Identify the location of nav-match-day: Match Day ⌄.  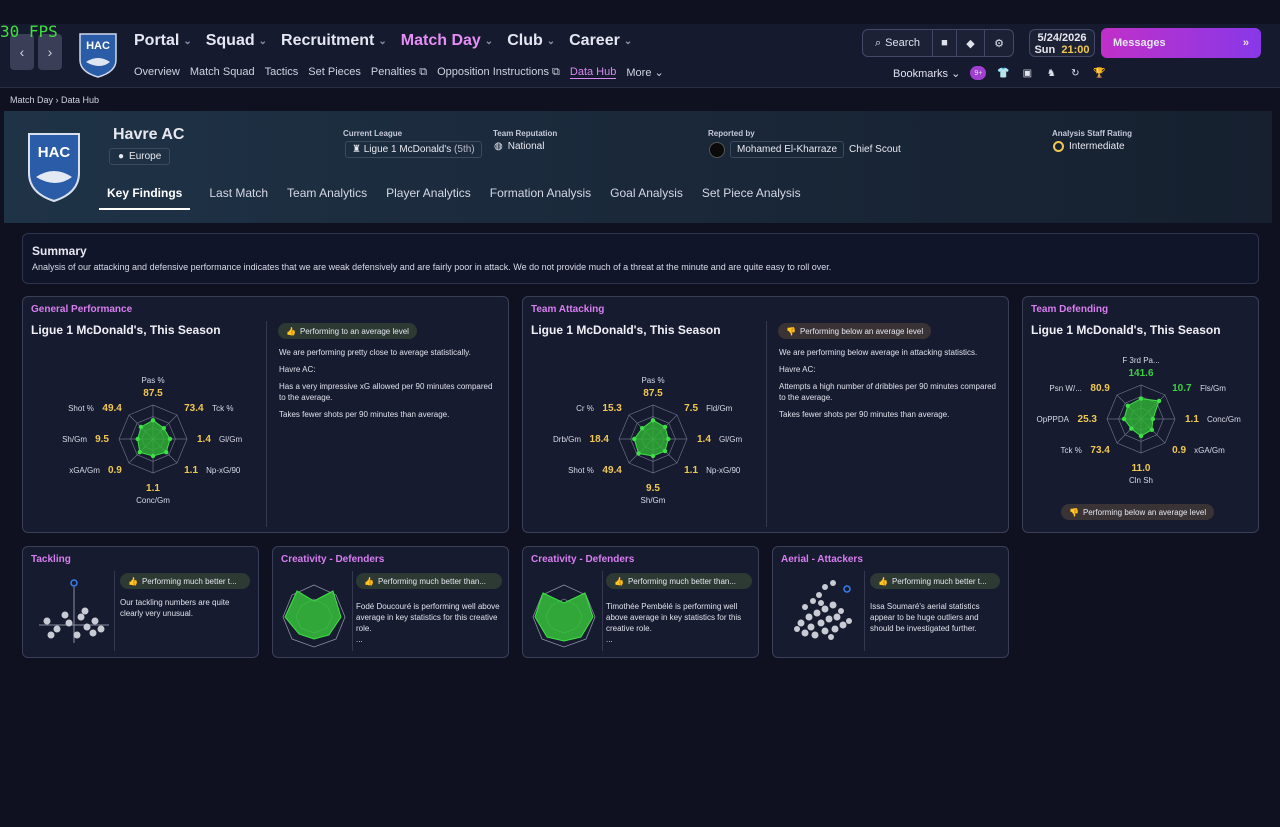
(447, 41).